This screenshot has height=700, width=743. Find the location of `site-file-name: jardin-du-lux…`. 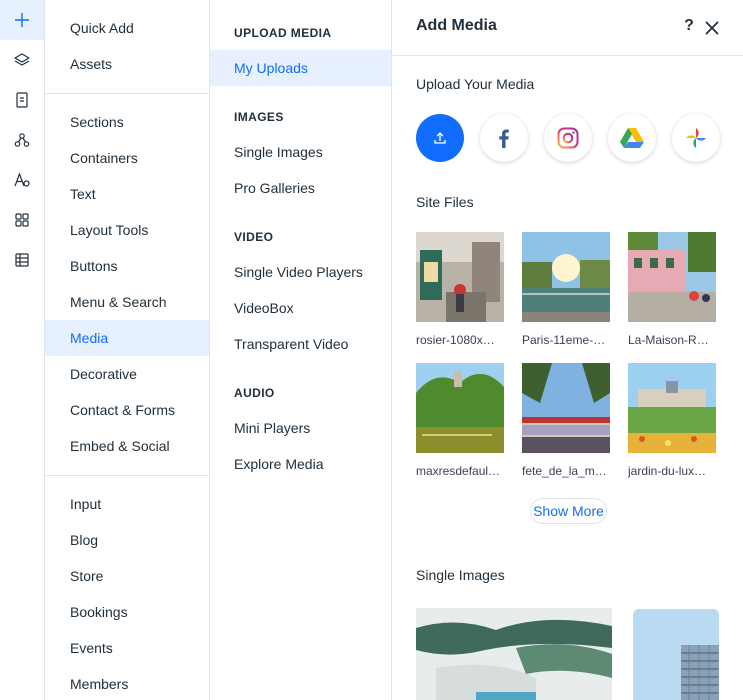

site-file-name: jardin-du-lux… is located at coordinates (667, 471).